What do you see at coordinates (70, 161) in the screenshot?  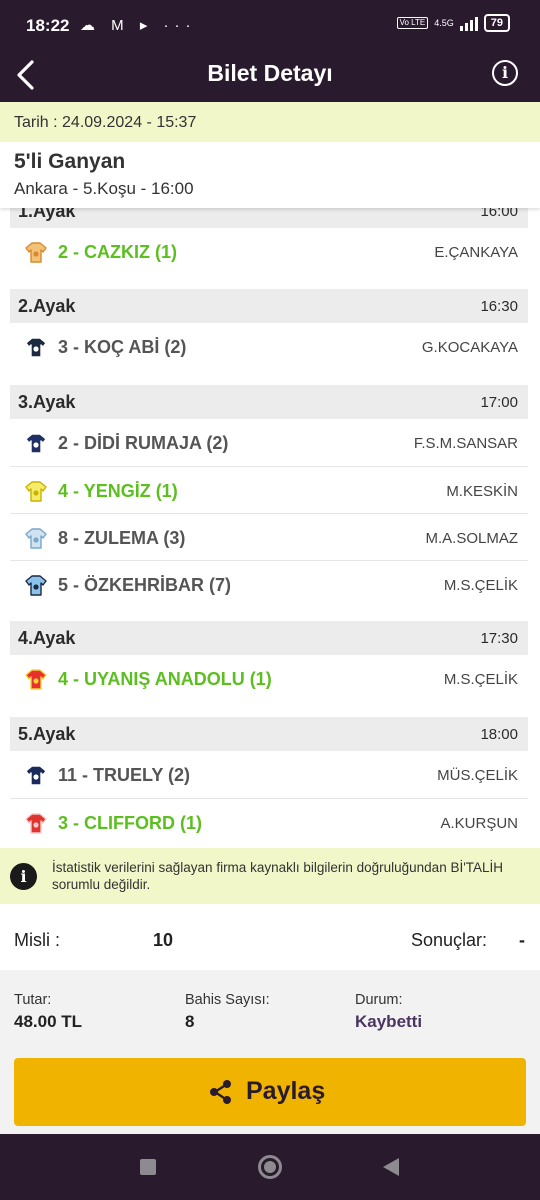 I see `bet-type: 5'li Ganyan` at bounding box center [70, 161].